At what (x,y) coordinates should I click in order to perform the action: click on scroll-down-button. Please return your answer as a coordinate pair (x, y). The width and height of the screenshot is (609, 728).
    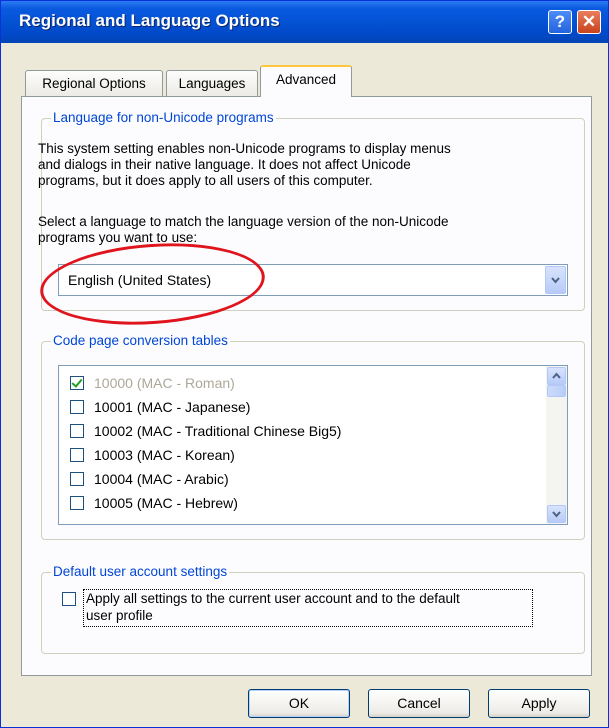
    Looking at the image, I should click on (556, 514).